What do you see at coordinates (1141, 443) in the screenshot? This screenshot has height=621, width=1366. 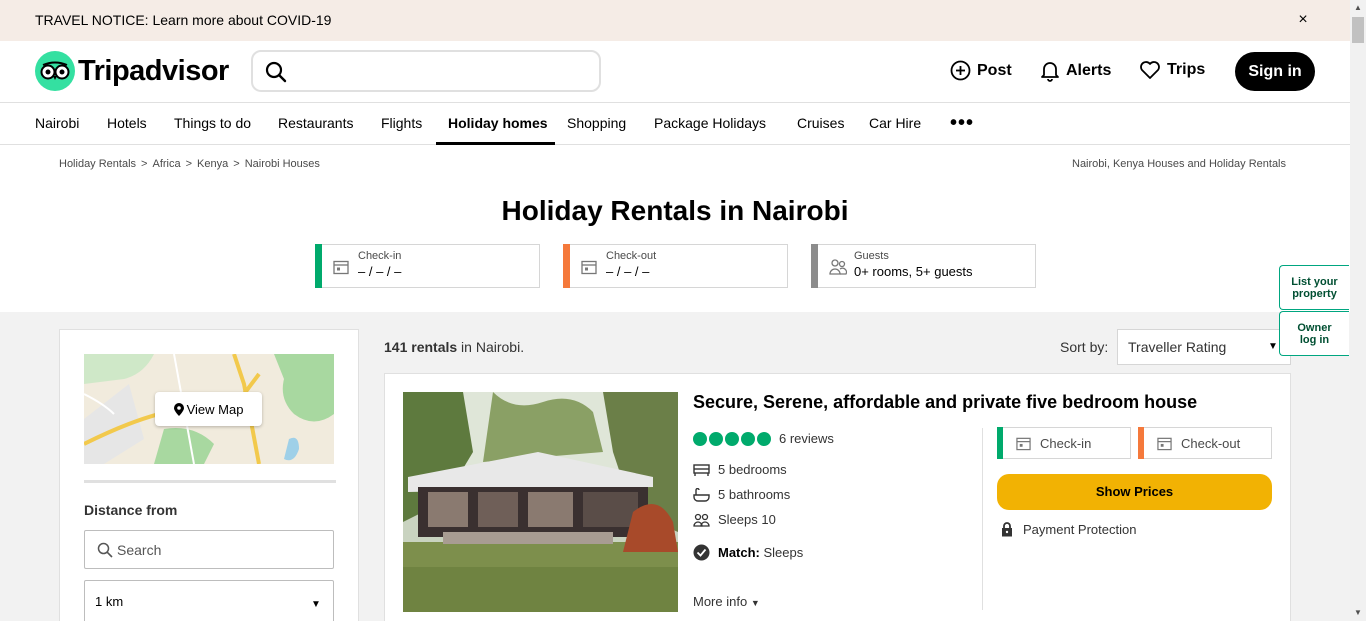 I see `checkout-accent` at bounding box center [1141, 443].